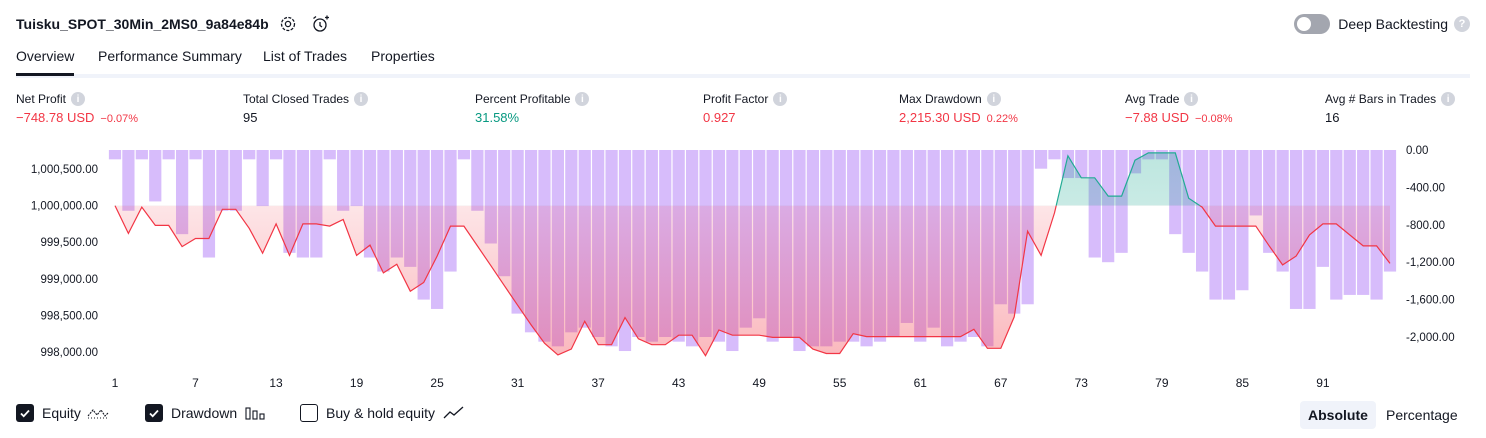 This screenshot has width=1486, height=438. What do you see at coordinates (598, 383) in the screenshot?
I see `x-axis-tick: 37` at bounding box center [598, 383].